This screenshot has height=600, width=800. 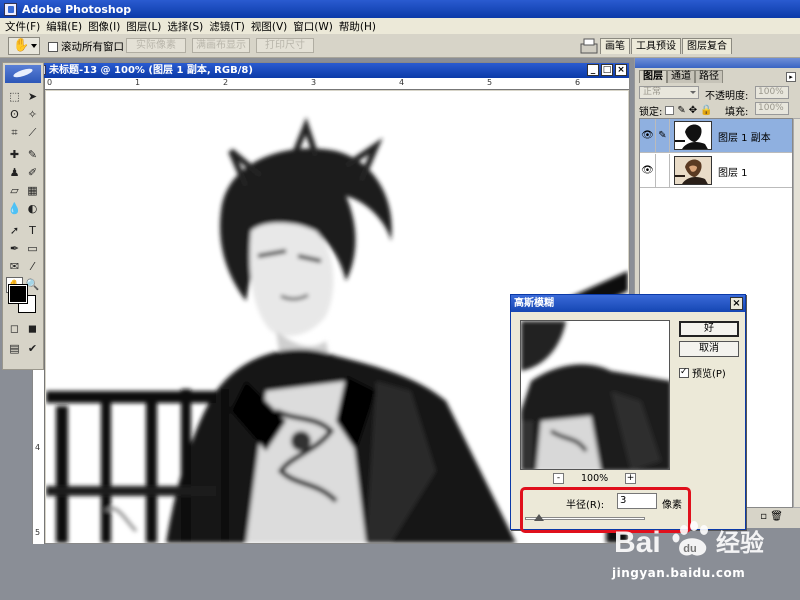 I want to click on preview-checkbox: 预览(P), so click(x=702, y=372).